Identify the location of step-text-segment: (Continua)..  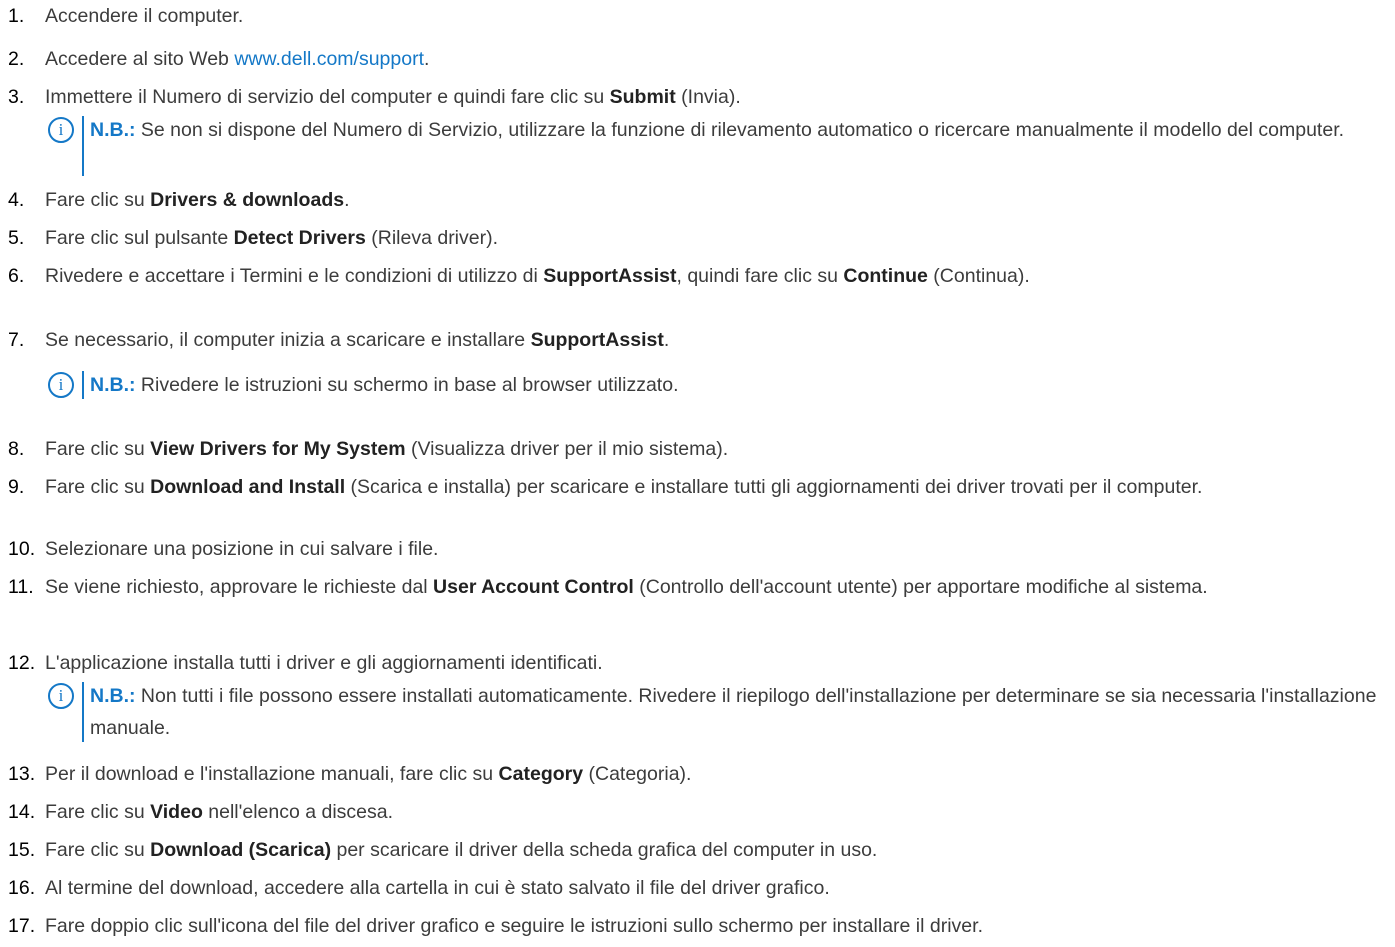
(978, 276).